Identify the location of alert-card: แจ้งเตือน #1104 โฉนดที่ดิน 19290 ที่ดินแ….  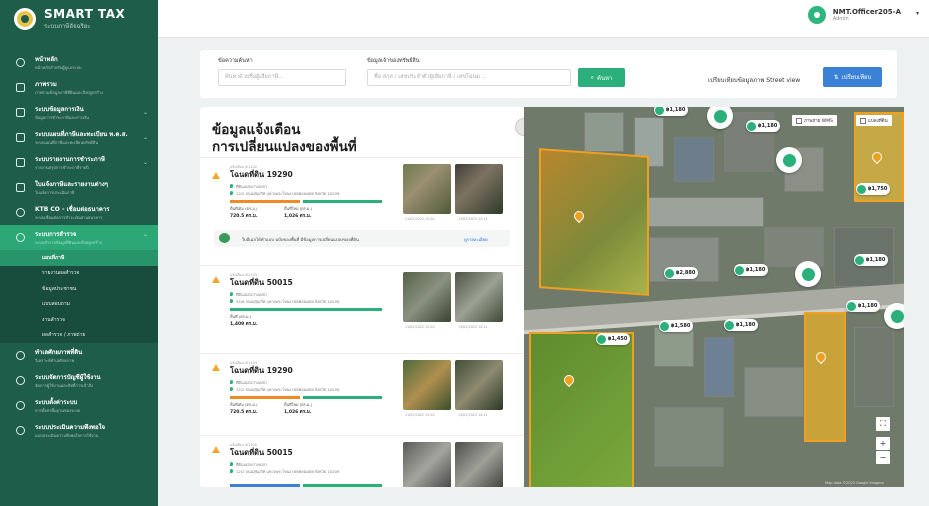
(362, 393).